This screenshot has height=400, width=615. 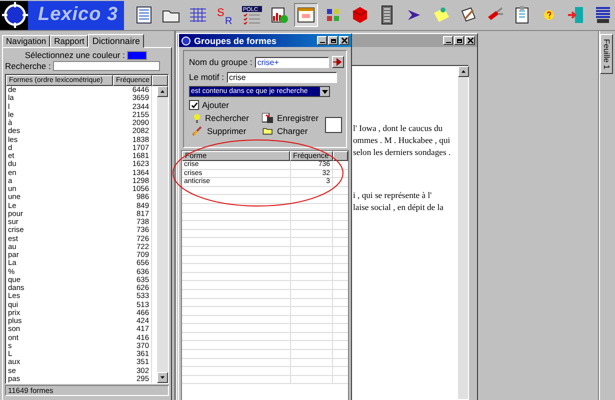 I want to click on color-swatch, so click(x=137, y=55).